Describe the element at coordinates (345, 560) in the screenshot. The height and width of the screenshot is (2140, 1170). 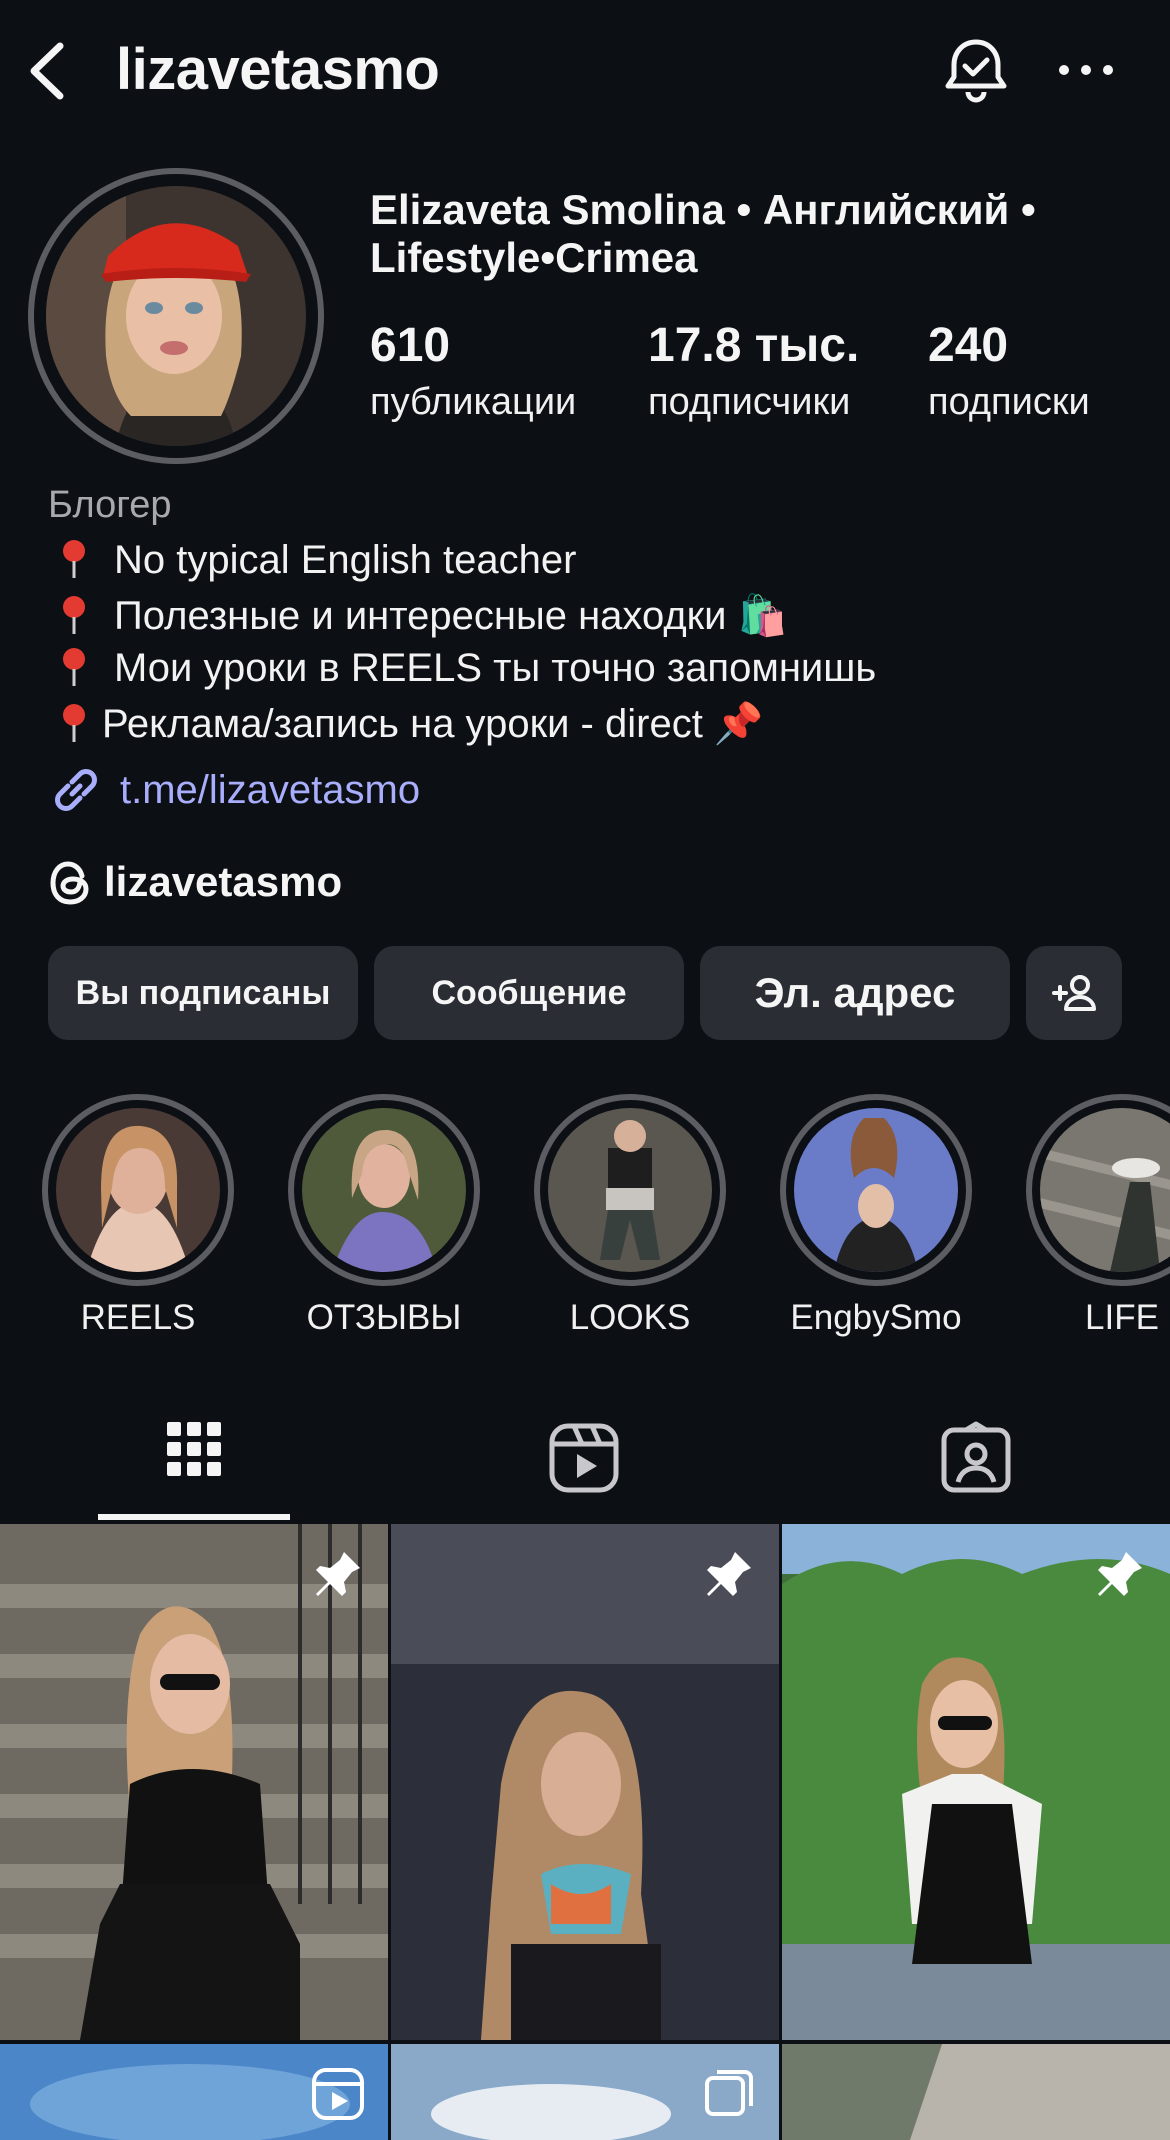
I see `bio-text: No typical English teacher` at that location.